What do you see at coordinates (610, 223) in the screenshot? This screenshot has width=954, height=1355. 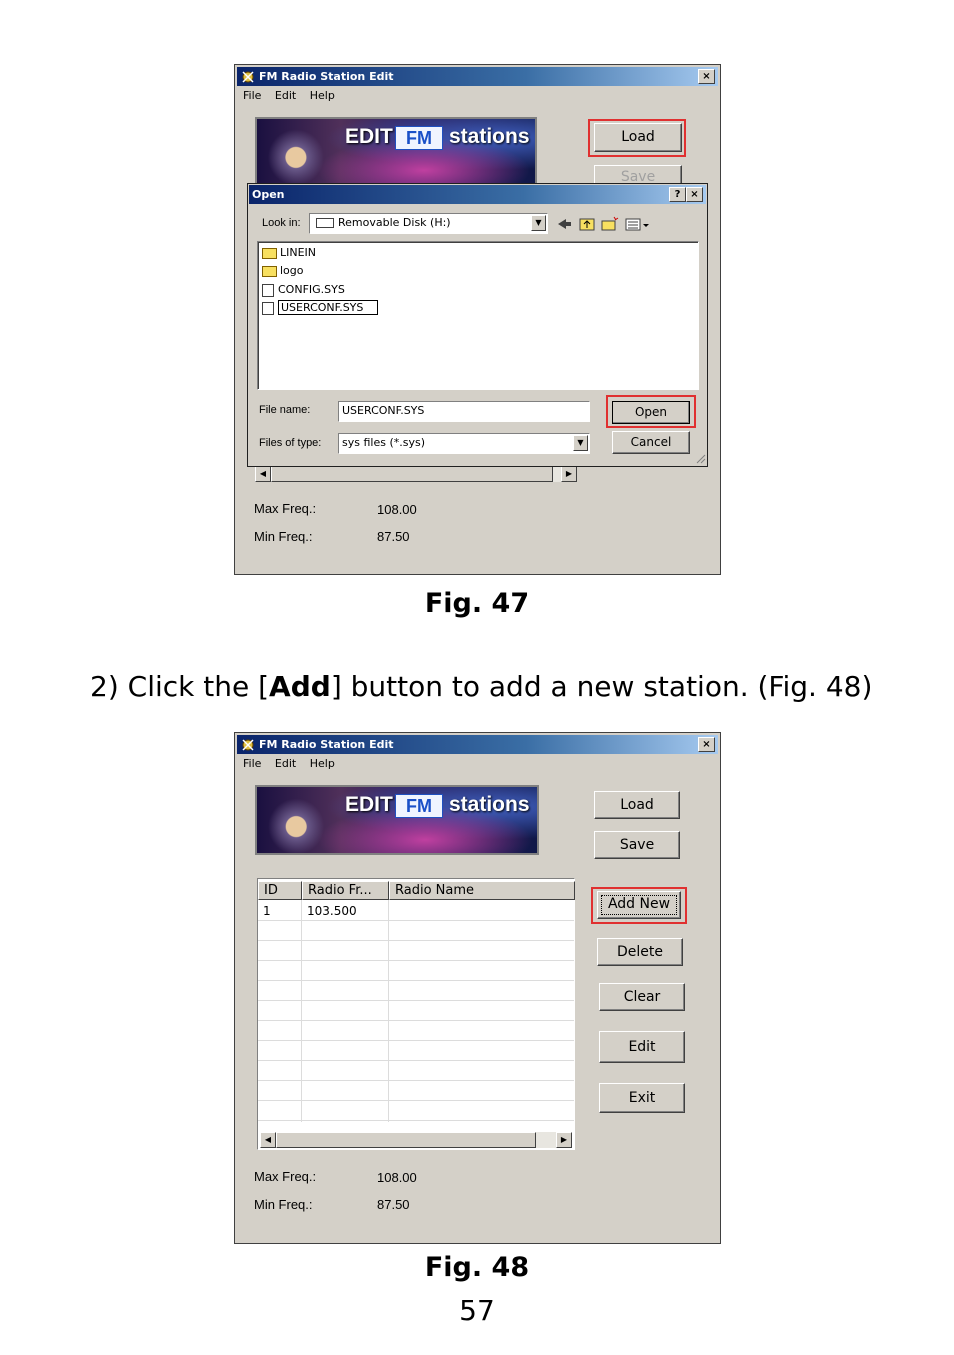 I see `new-folder-icon` at bounding box center [610, 223].